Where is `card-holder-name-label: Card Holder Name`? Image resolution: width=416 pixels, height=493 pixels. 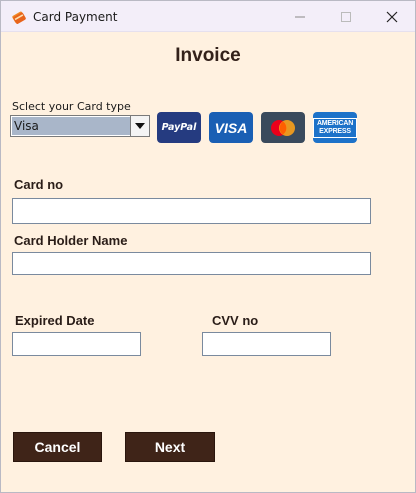
card-holder-name-label: Card Holder Name is located at coordinates (71, 240).